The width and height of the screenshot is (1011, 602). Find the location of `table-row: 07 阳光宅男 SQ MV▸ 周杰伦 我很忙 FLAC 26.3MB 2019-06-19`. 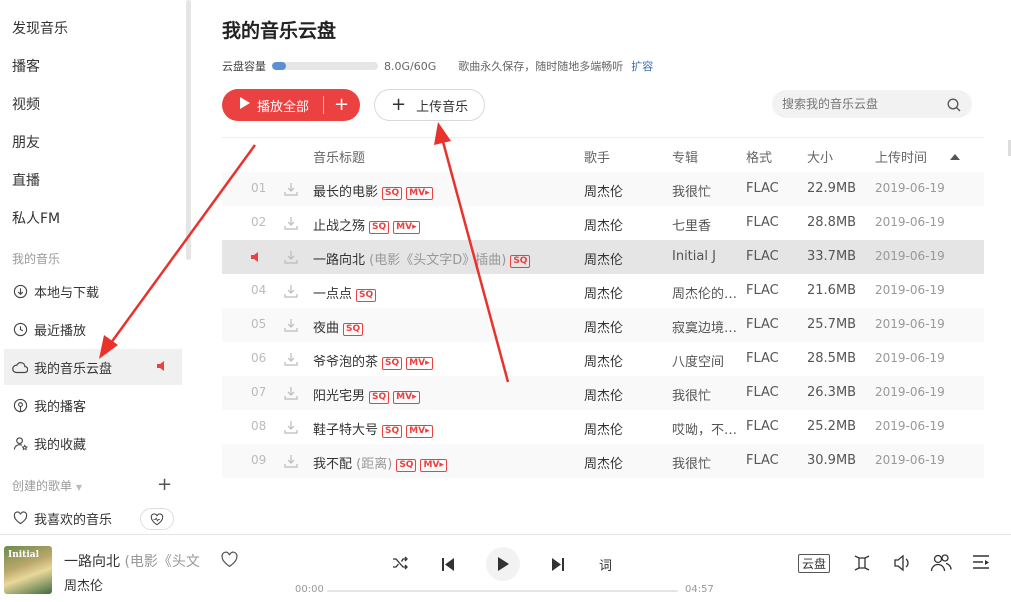

table-row: 07 阳光宅男 SQ MV▸ 周杰伦 我很忙 FLAC 26.3MB 2019-06-19 is located at coordinates (603, 393).